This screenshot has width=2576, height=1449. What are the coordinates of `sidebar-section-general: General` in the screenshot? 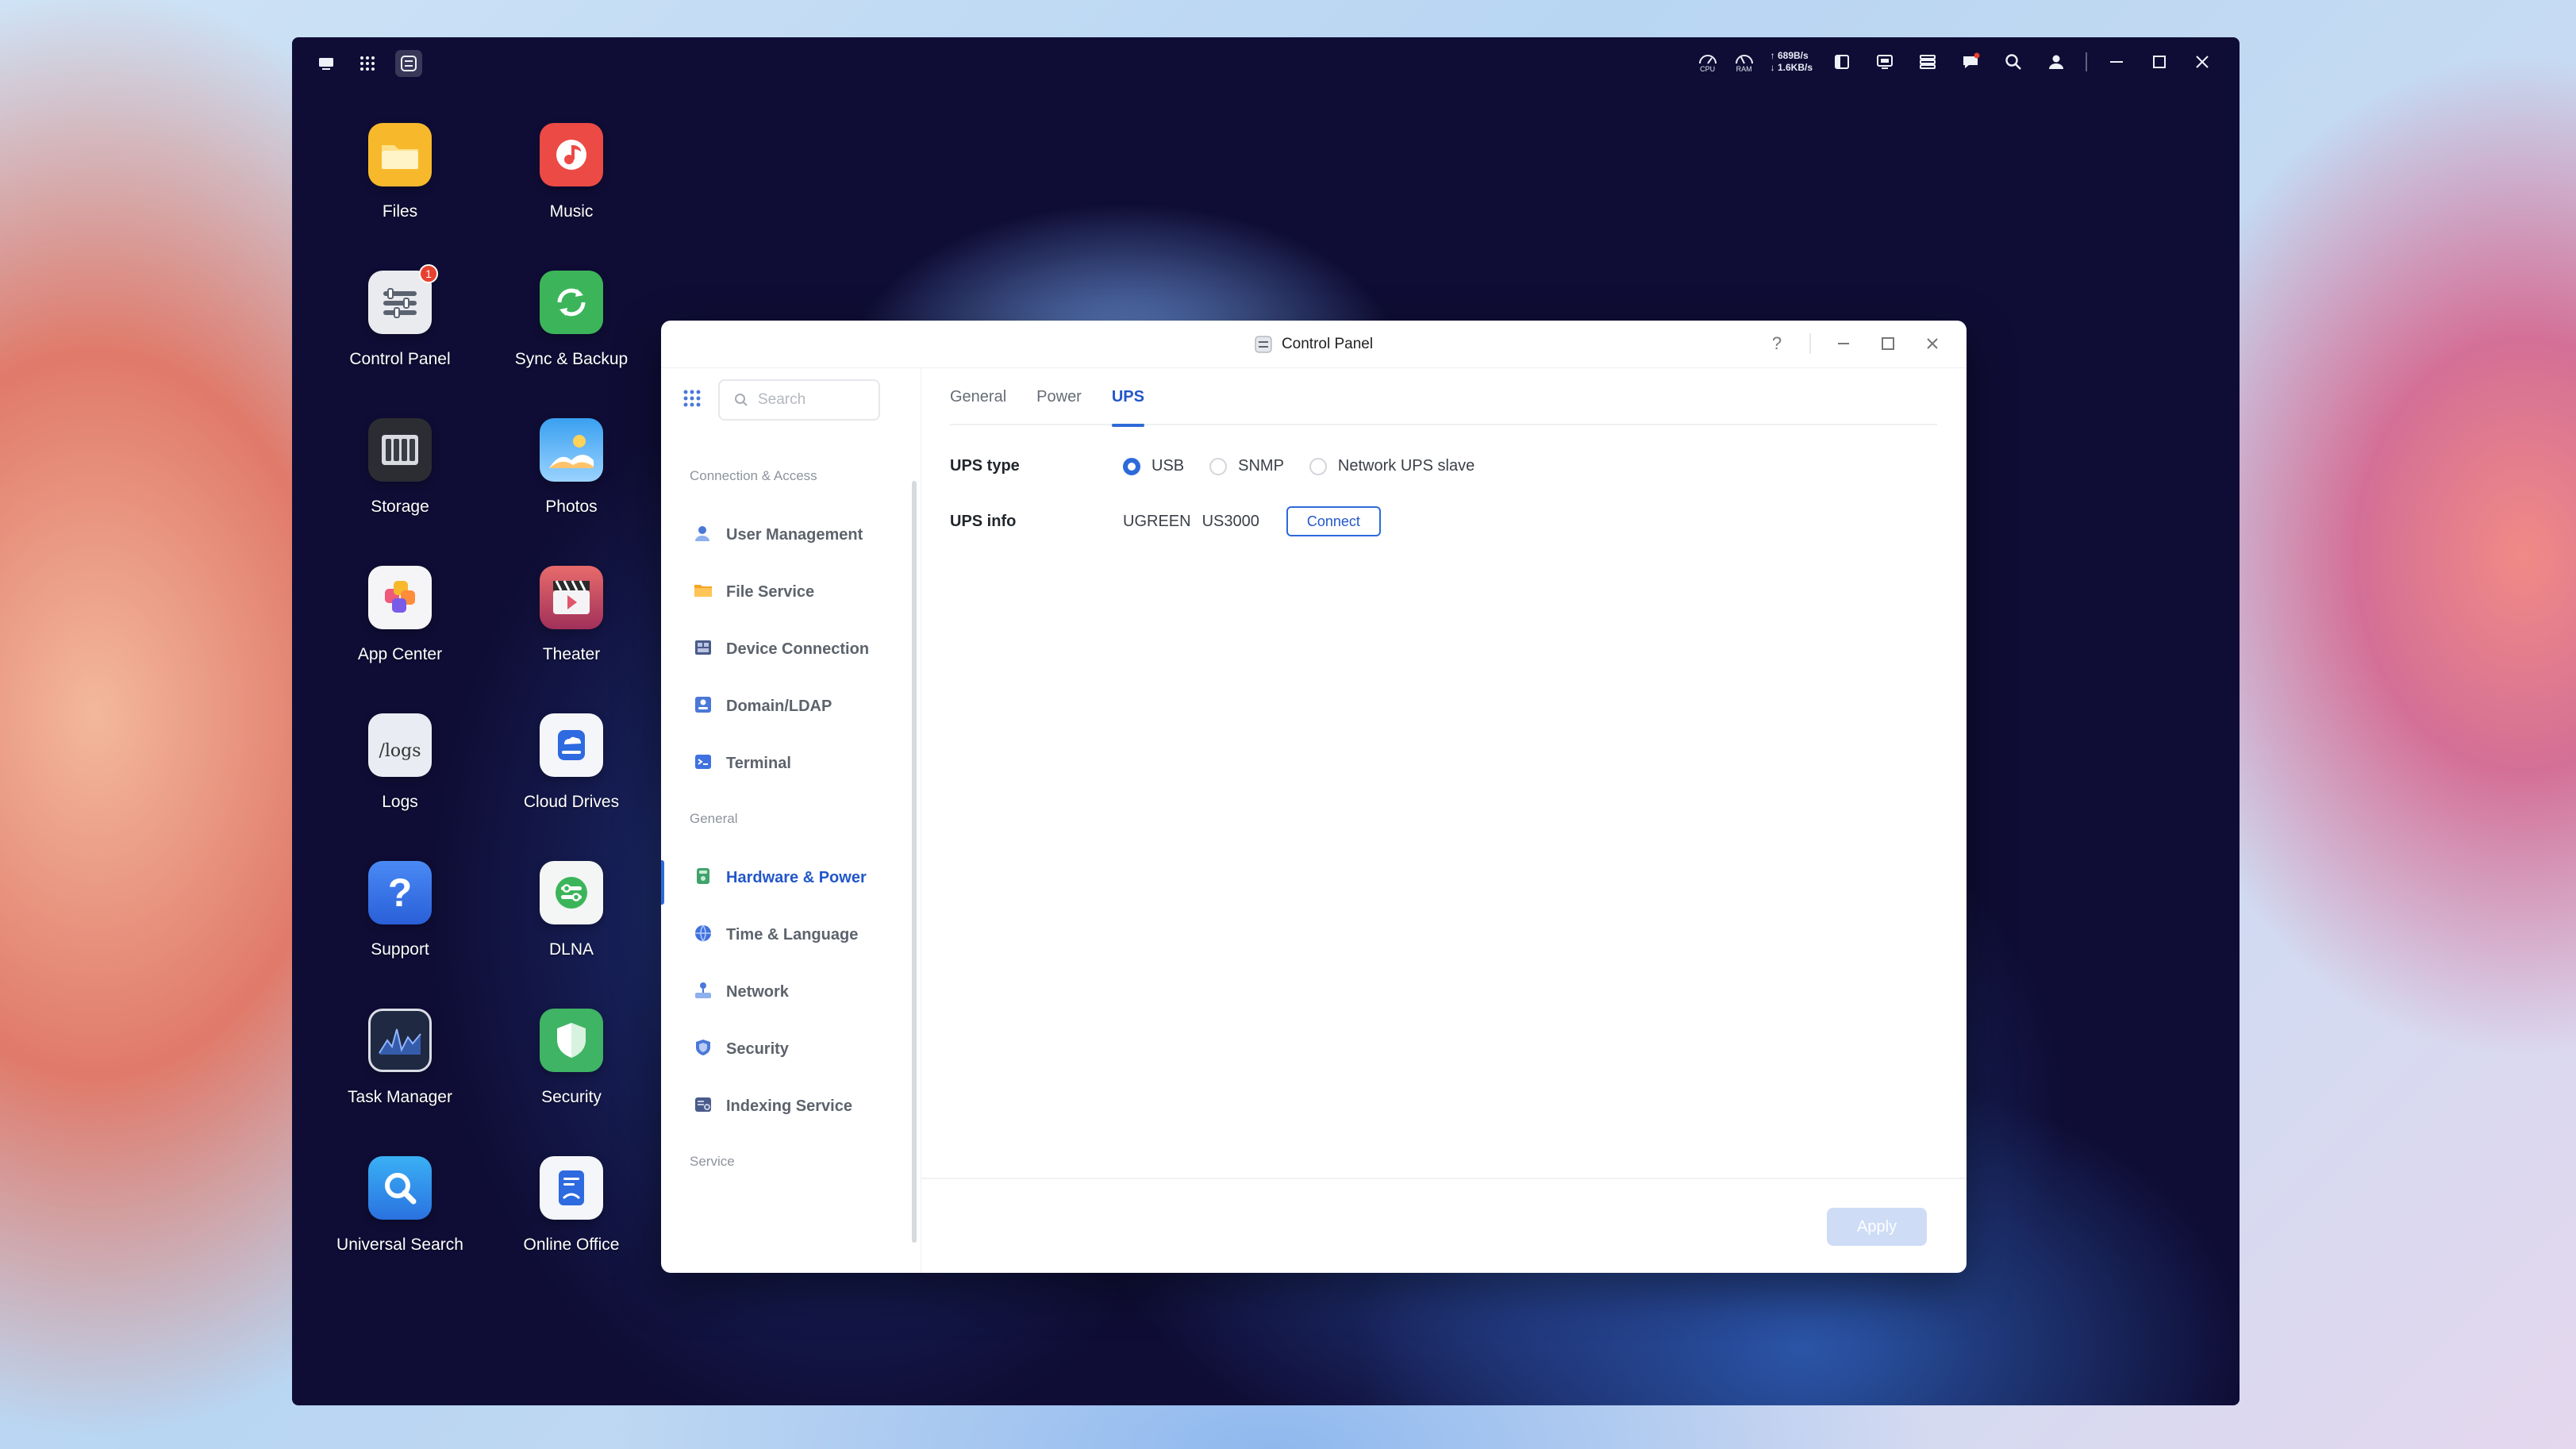 It's located at (714, 818).